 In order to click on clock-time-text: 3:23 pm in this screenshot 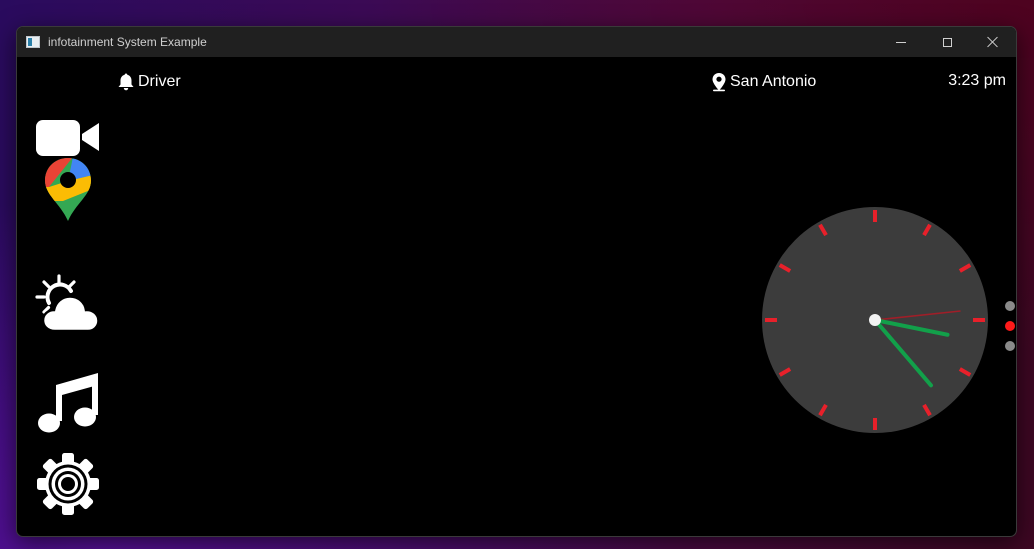, I will do `click(977, 80)`.